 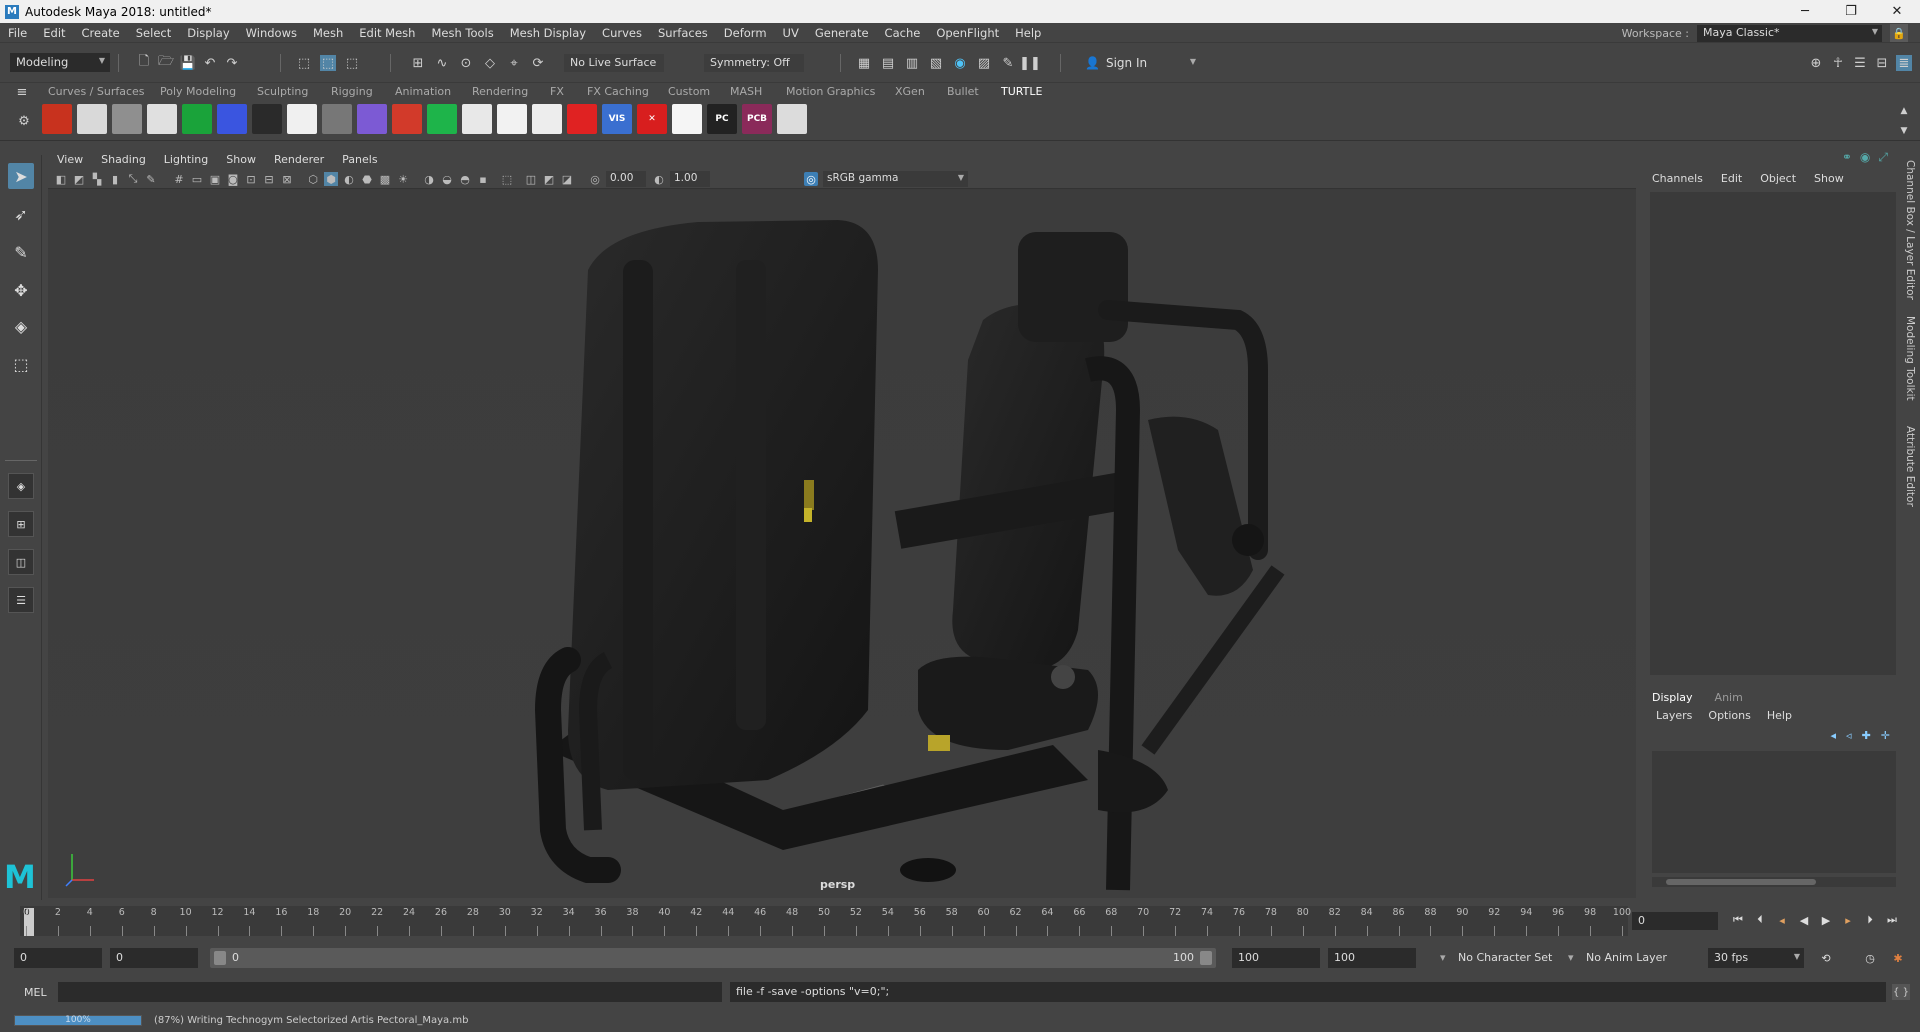 What do you see at coordinates (1816, 63) in the screenshot?
I see `modeling-toolkit-icon: ⊕` at bounding box center [1816, 63].